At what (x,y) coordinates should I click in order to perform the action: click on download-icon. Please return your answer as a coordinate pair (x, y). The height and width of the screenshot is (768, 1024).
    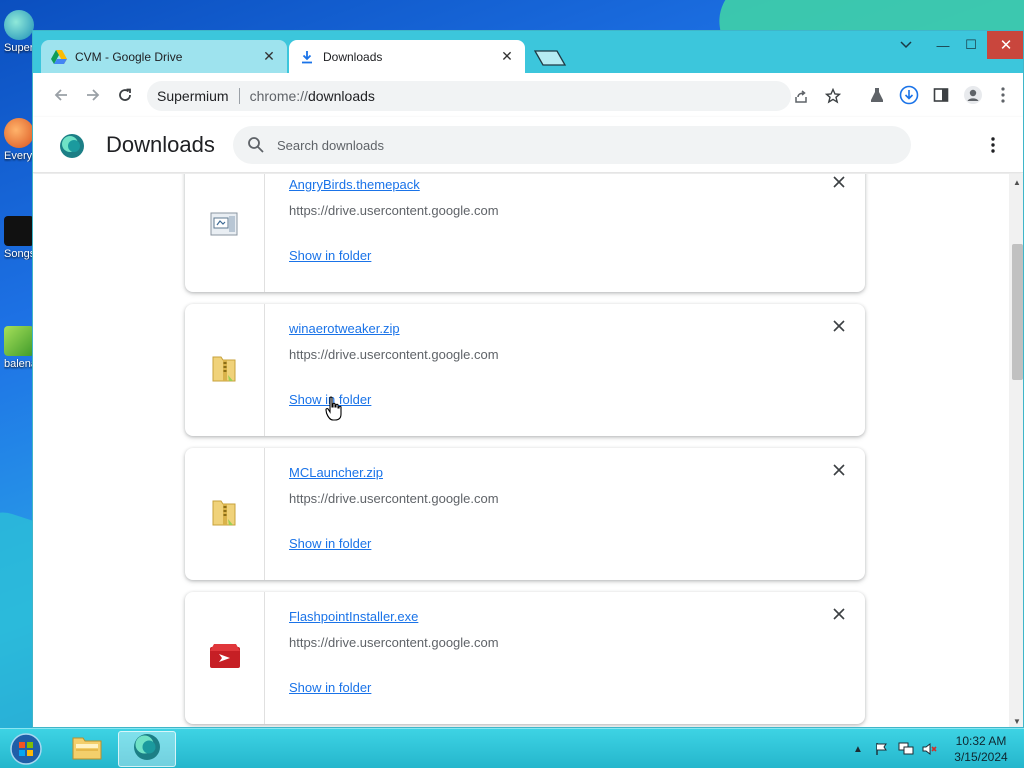
    Looking at the image, I should click on (307, 57).